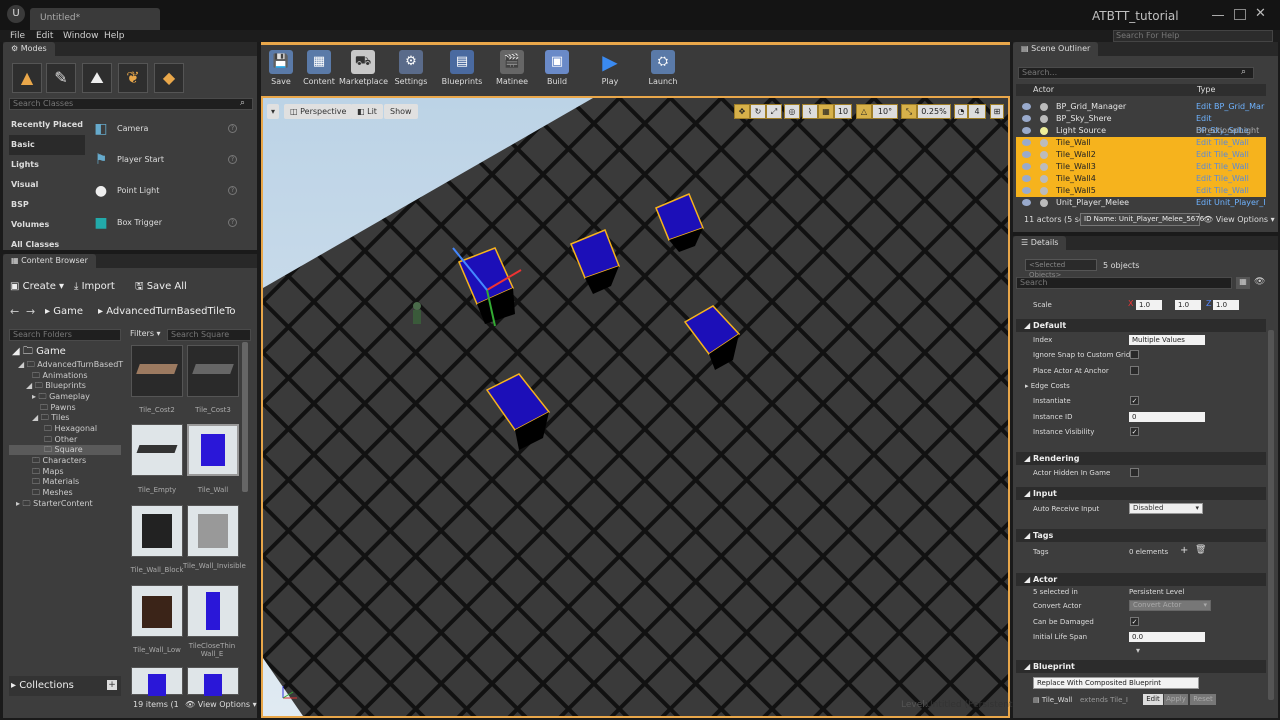  What do you see at coordinates (1141, 191) in the screenshot?
I see `outliner-row-selected: Tile_Wall5 Edit Tile_Wall` at bounding box center [1141, 191].